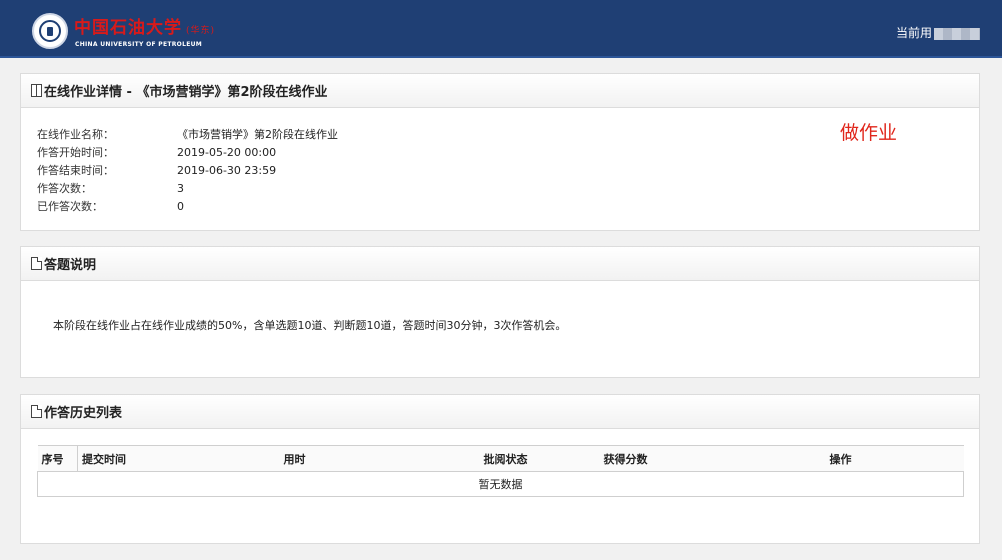  Describe the element at coordinates (539, 458) in the screenshot. I see `column-header-review-status: 批阅状态` at that location.